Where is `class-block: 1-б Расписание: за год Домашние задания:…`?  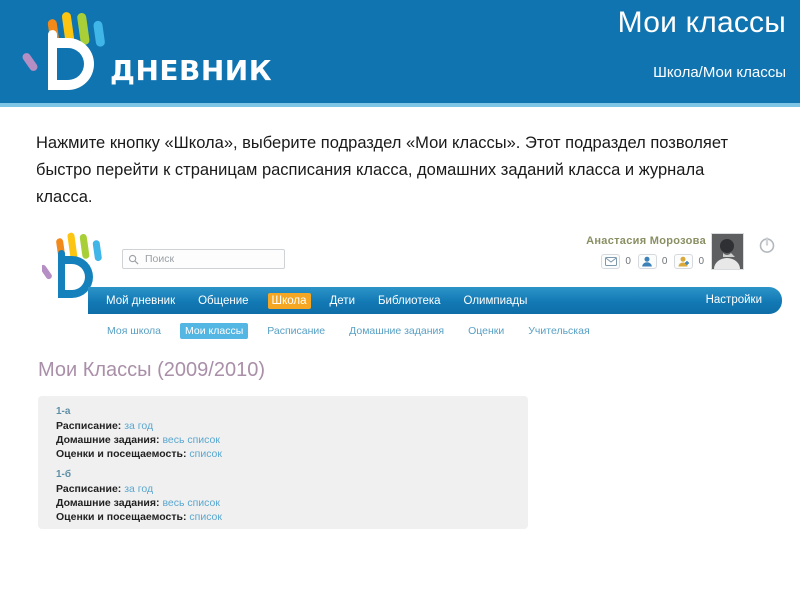
class-block: 1-б Расписание: за год Домашние задания:… is located at coordinates (139, 496).